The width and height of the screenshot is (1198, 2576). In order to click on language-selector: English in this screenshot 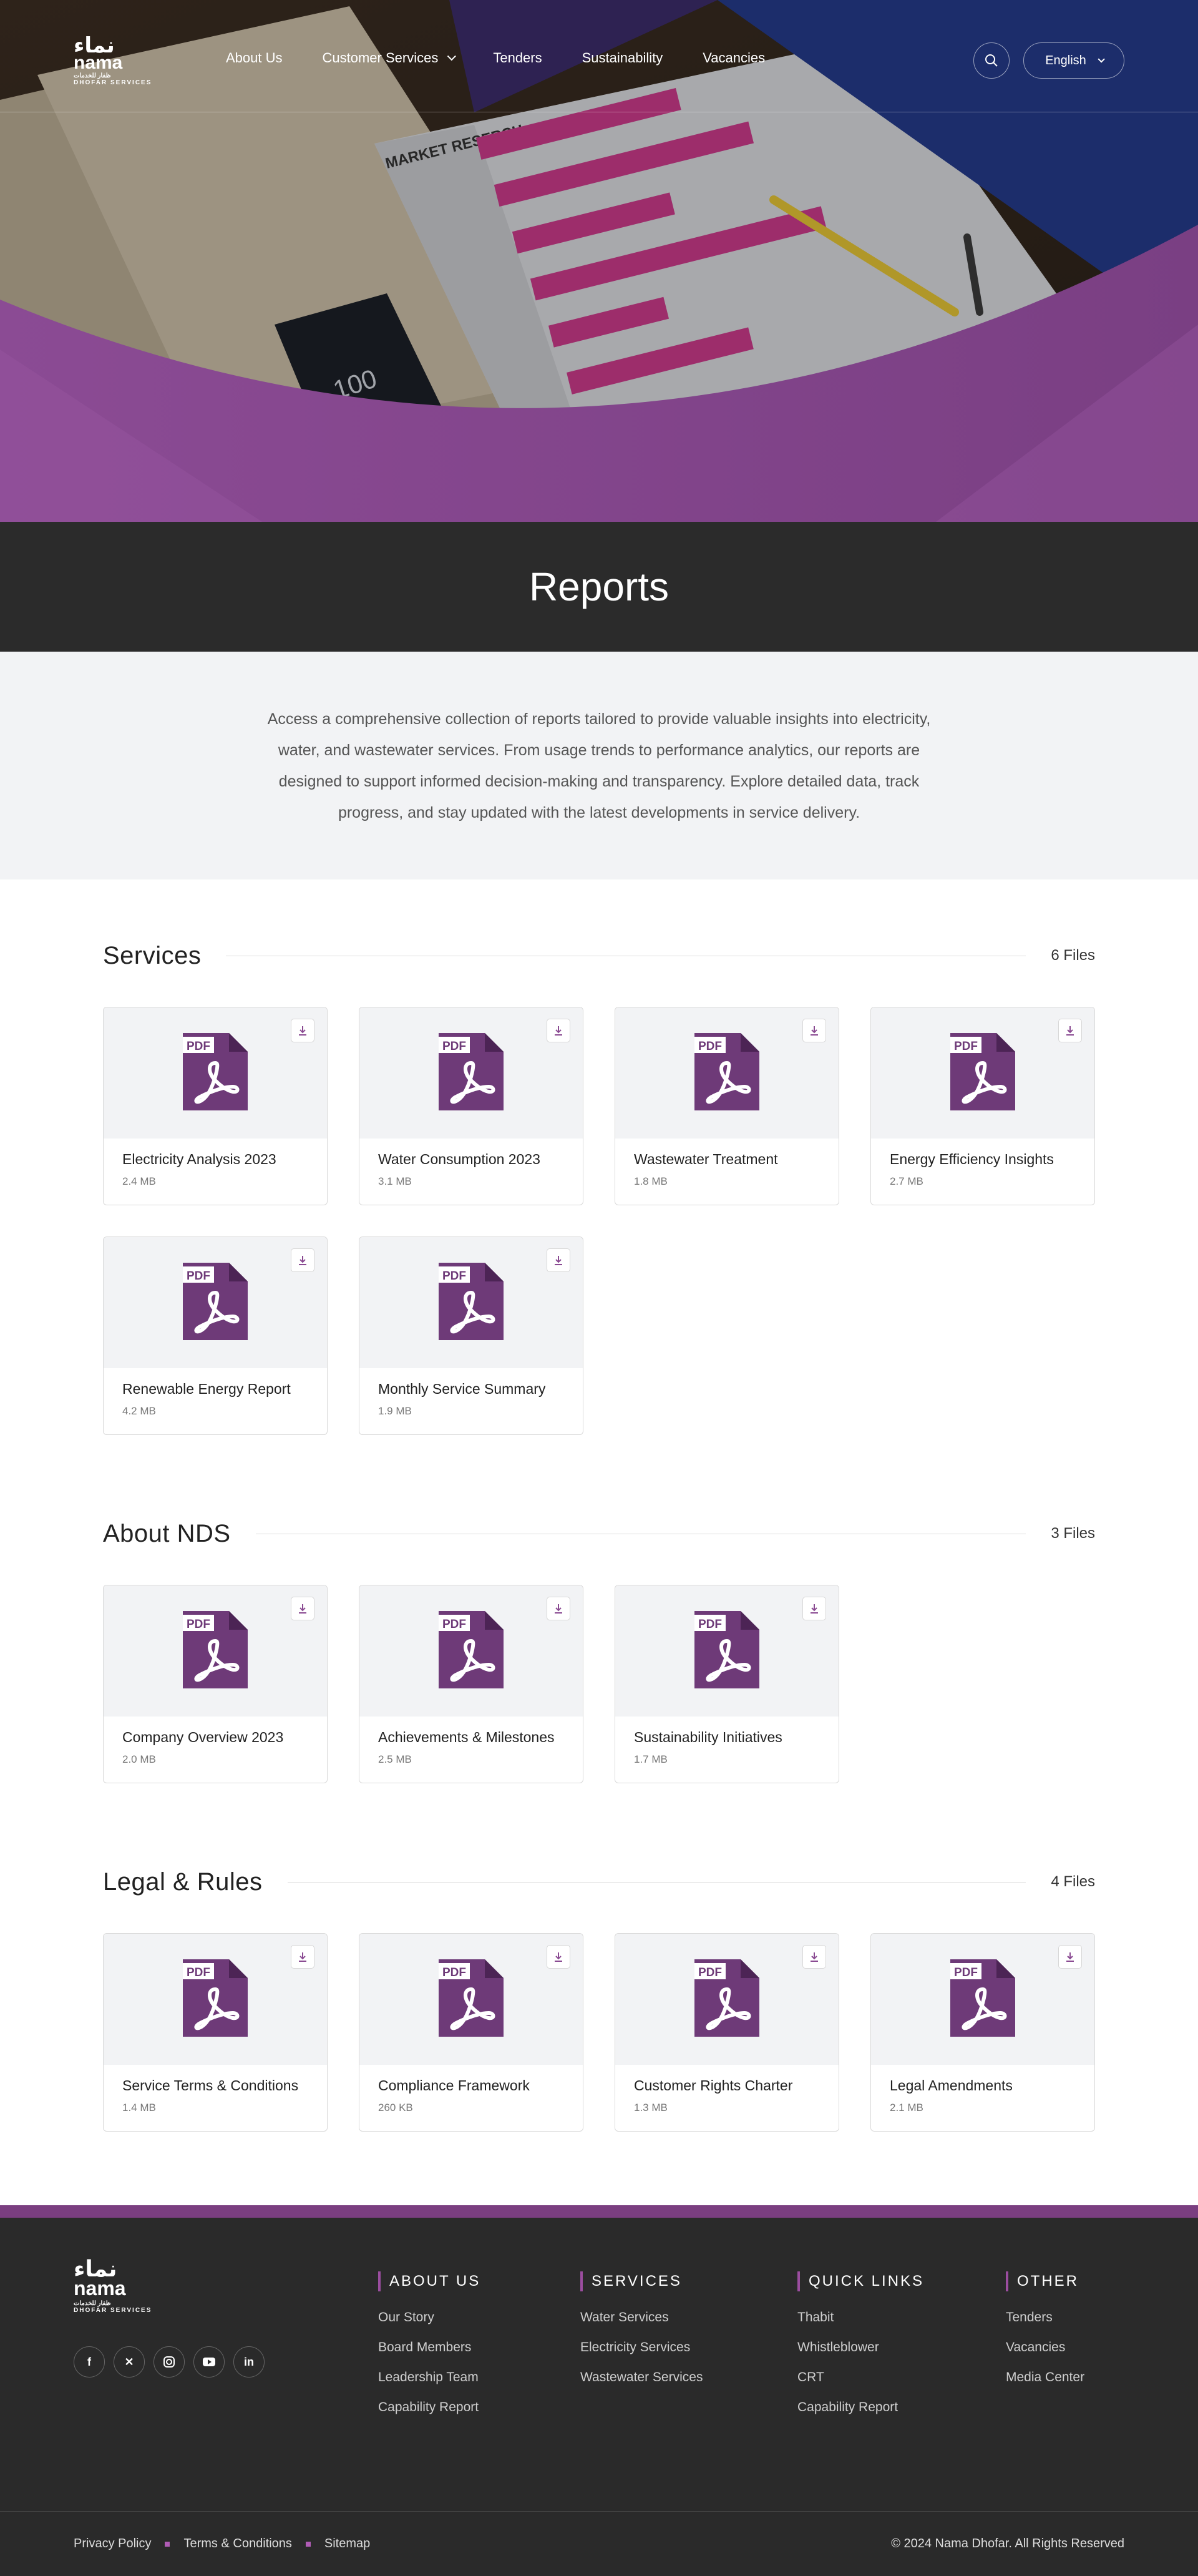, I will do `click(1073, 60)`.